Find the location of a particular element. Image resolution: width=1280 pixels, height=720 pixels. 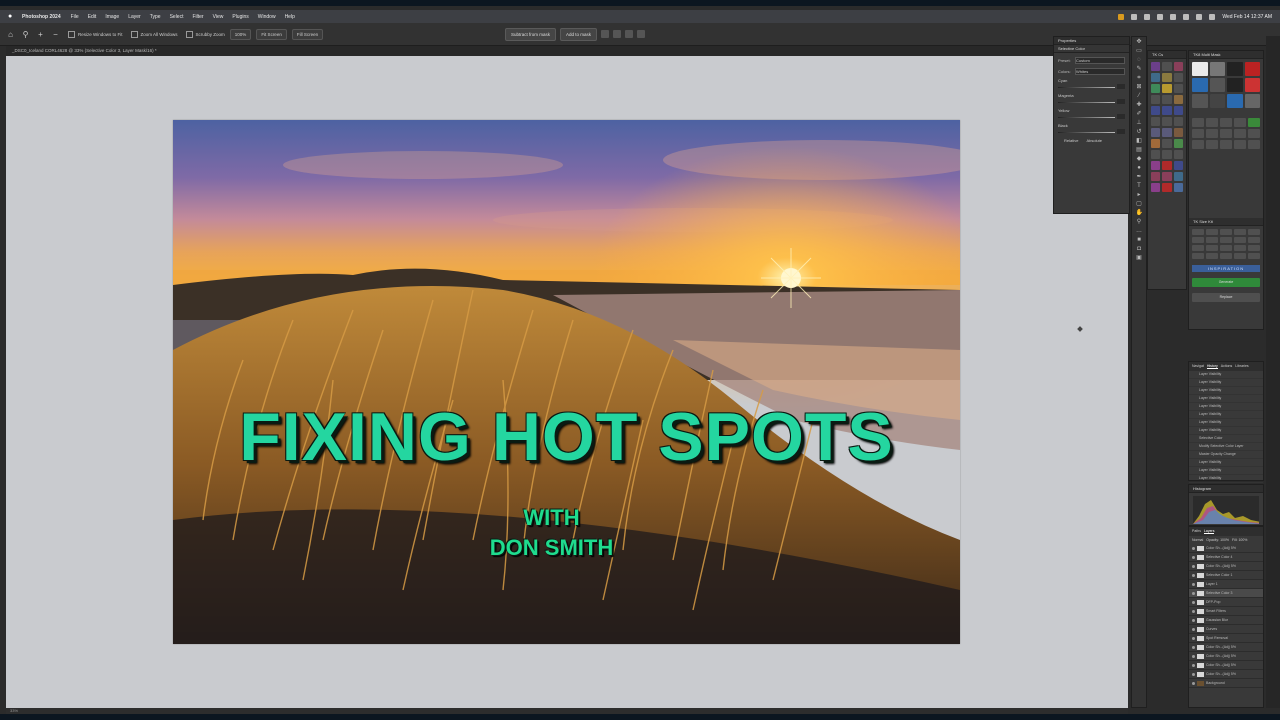

history-brush-tool-icon: ↺ is located at coordinates (1139, 132).